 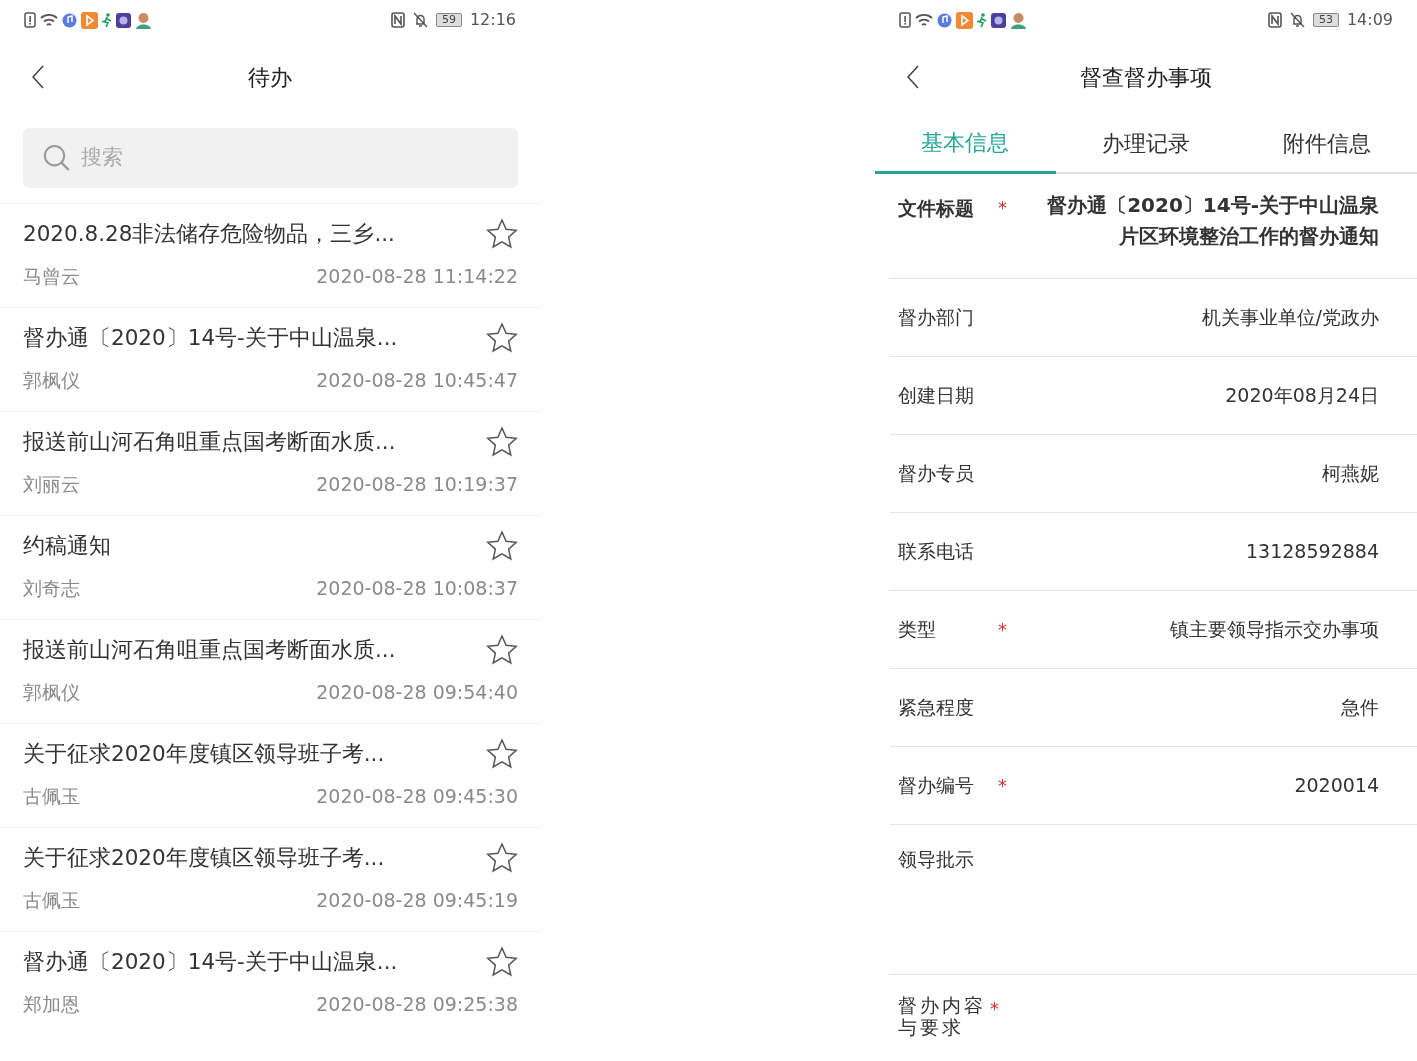 I want to click on item-time: 2020-08-28 10:08:37, so click(x=417, y=589).